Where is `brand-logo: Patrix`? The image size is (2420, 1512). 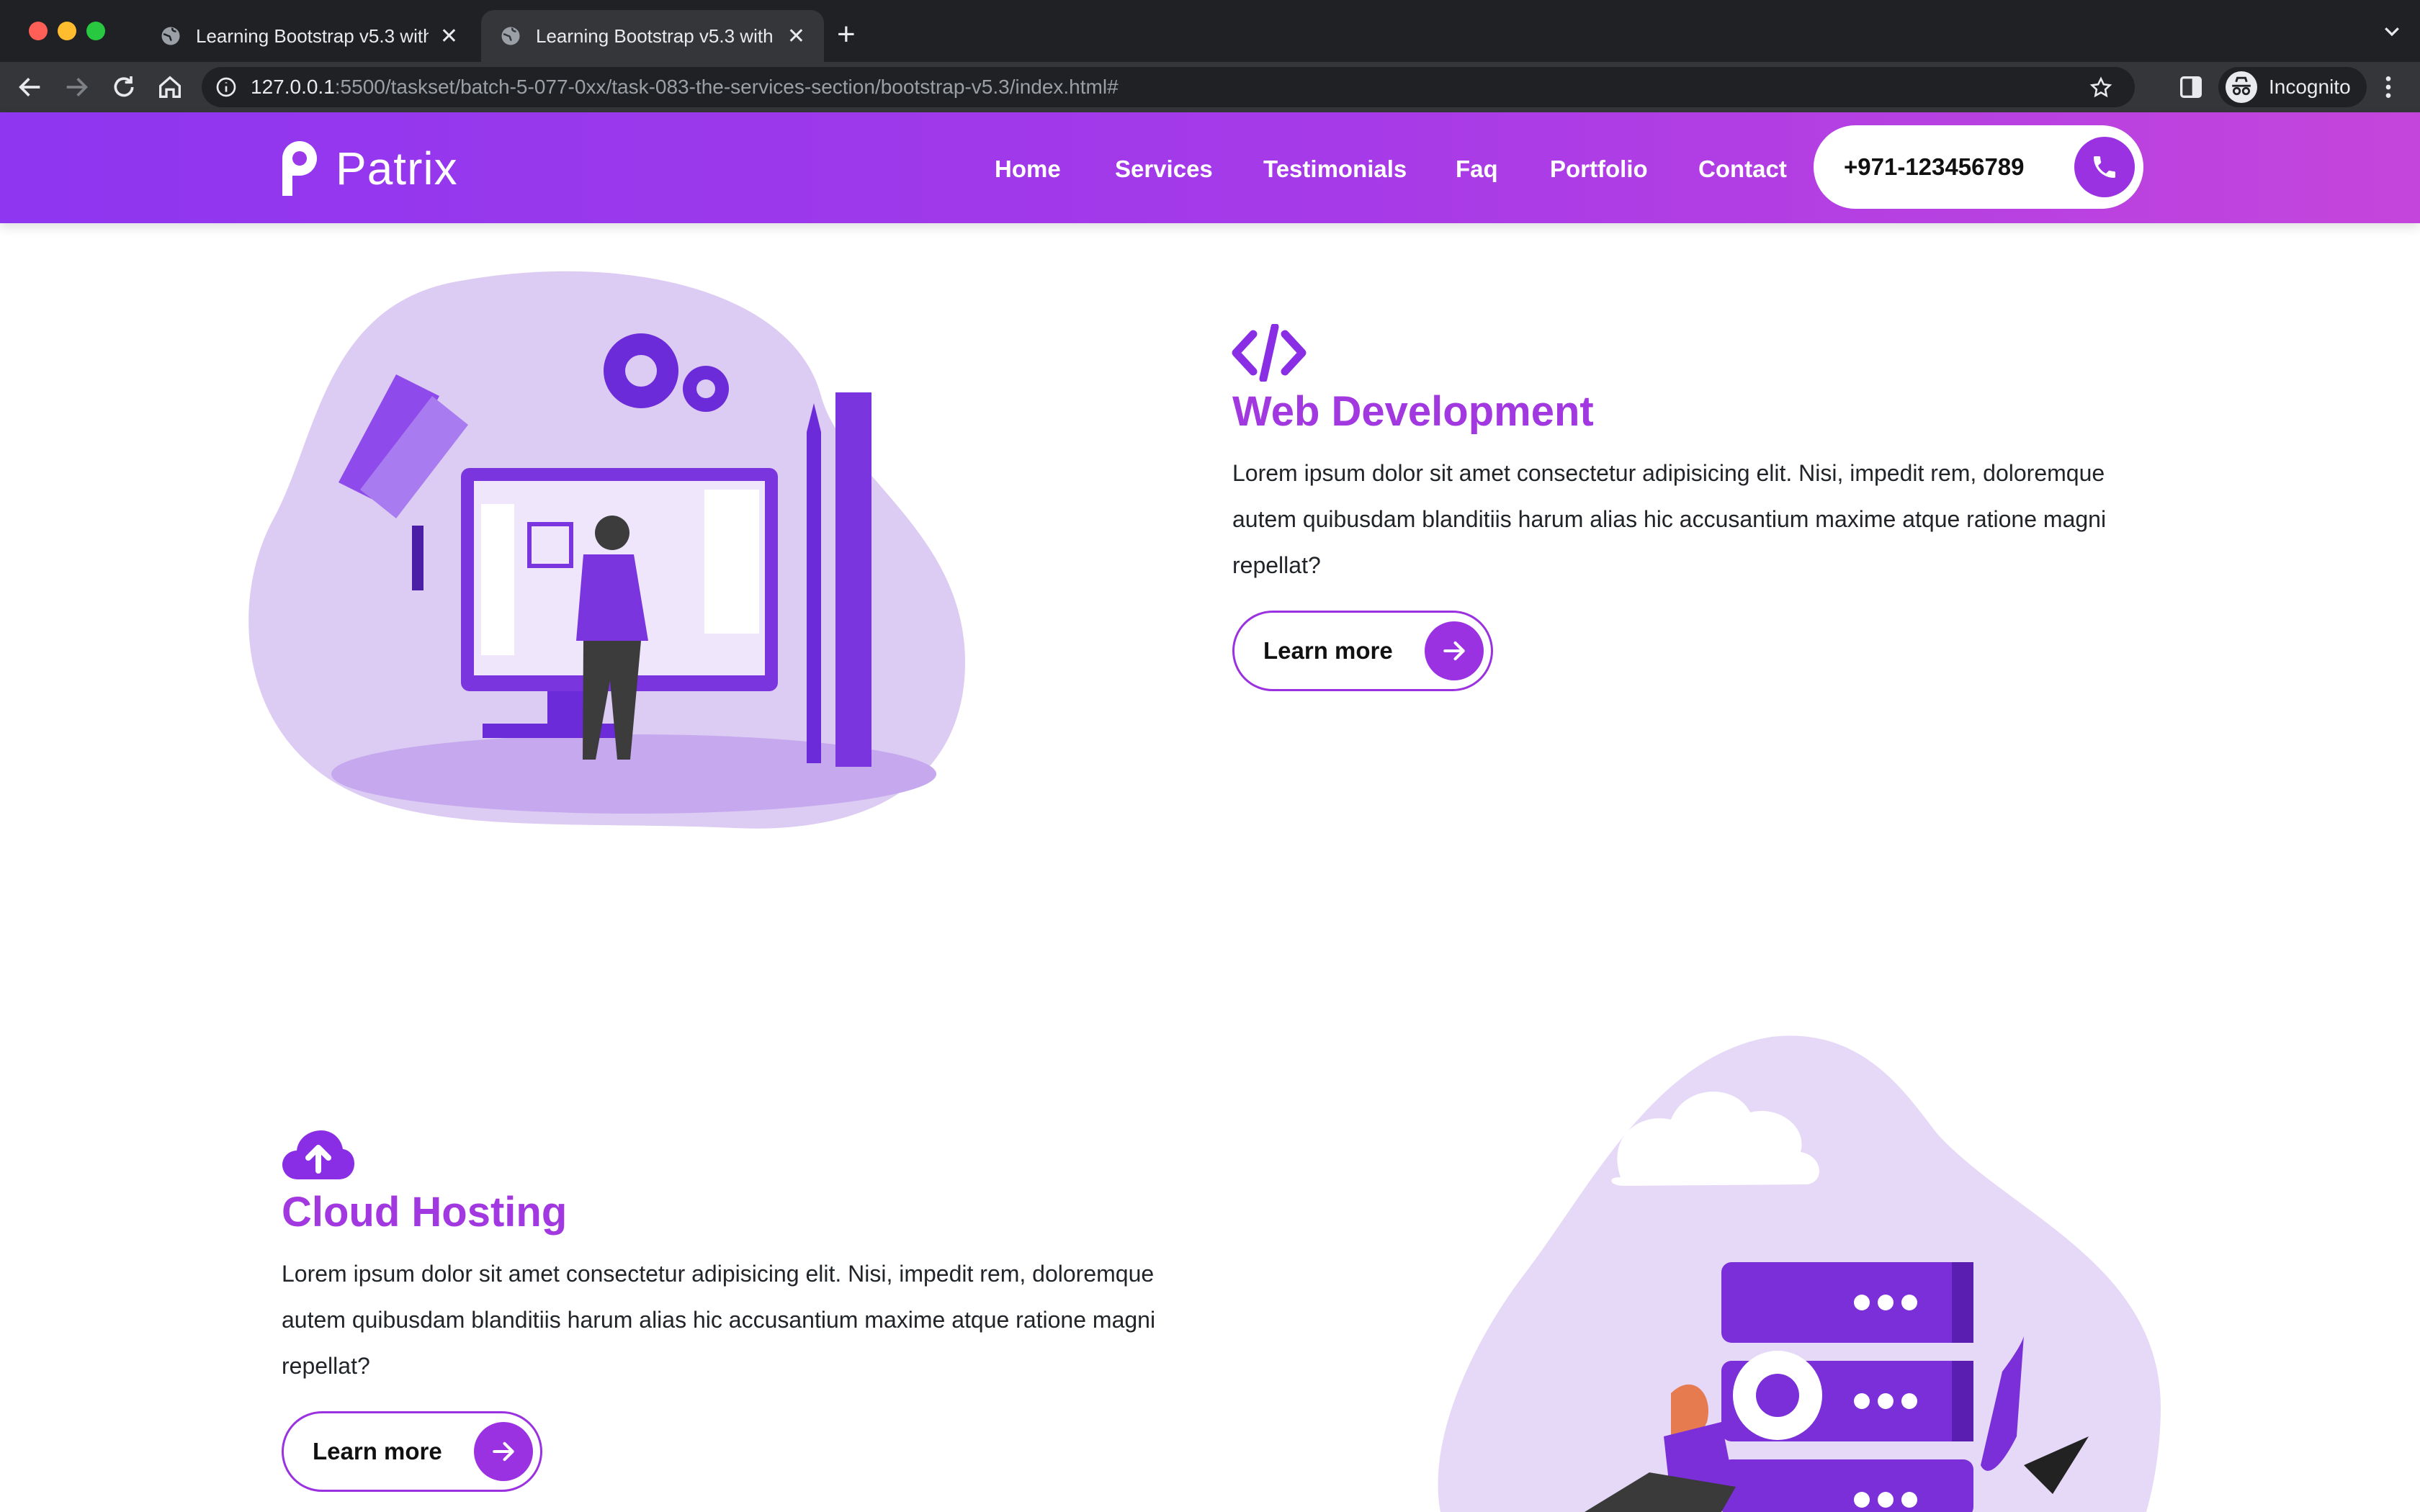
brand-logo: Patrix is located at coordinates (368, 168).